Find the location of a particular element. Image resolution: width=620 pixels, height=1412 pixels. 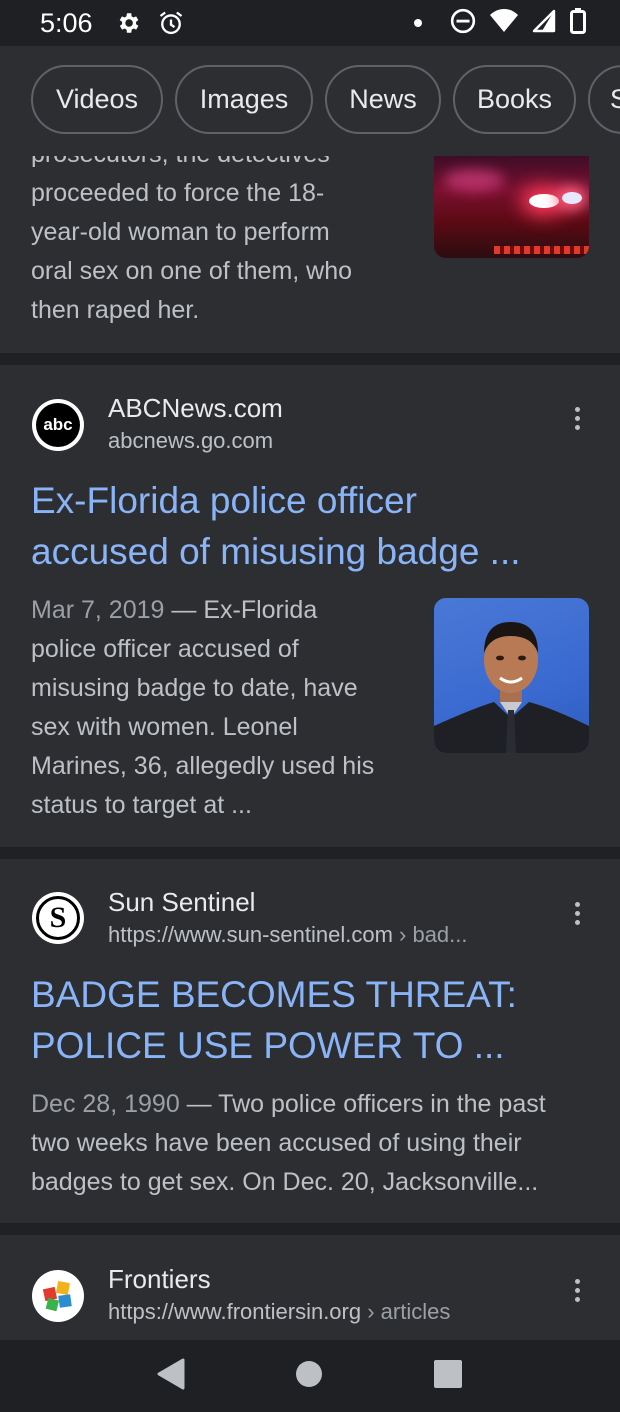

chip-images: Images is located at coordinates (244, 99).